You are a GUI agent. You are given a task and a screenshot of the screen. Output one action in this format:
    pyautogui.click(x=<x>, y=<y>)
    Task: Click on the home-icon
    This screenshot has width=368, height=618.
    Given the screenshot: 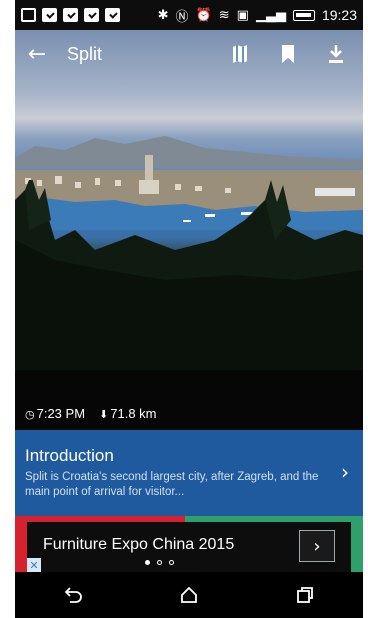 What is the action you would take?
    pyautogui.click(x=189, y=595)
    